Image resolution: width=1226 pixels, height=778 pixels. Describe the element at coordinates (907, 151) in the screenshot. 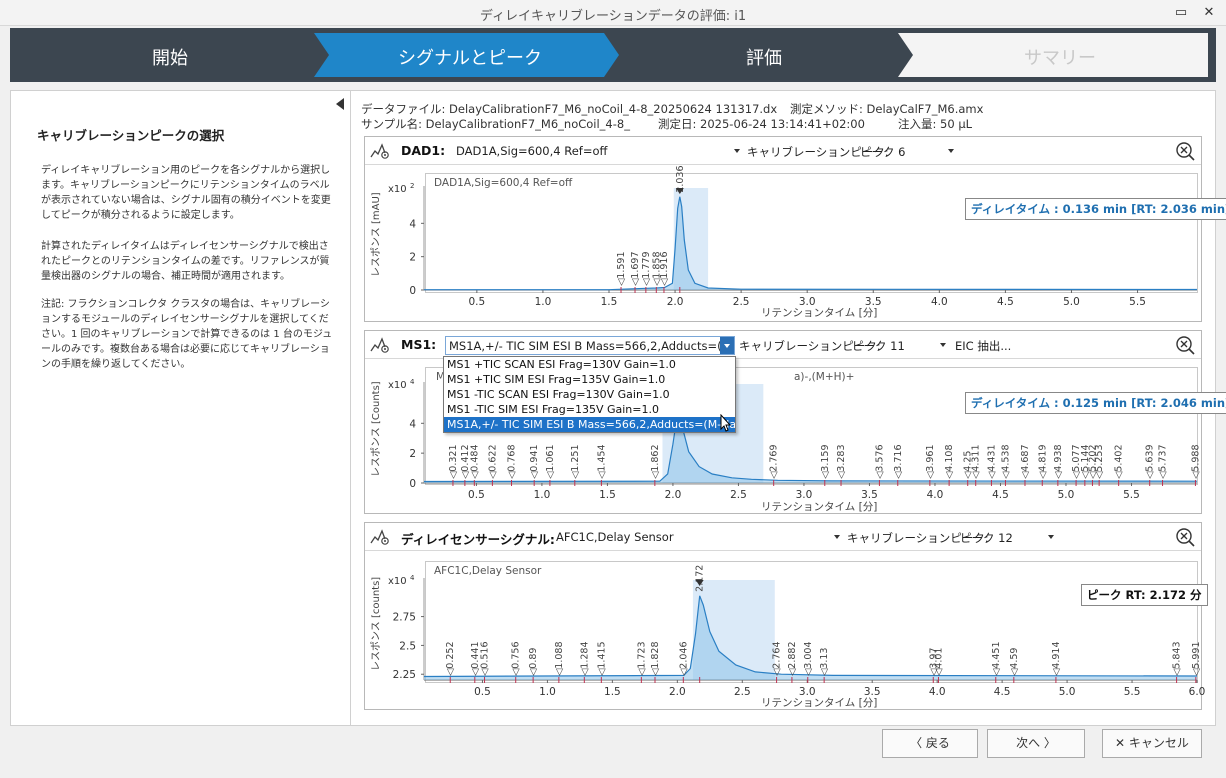

I see `dad-peak-dropdown: ピーク 6` at that location.